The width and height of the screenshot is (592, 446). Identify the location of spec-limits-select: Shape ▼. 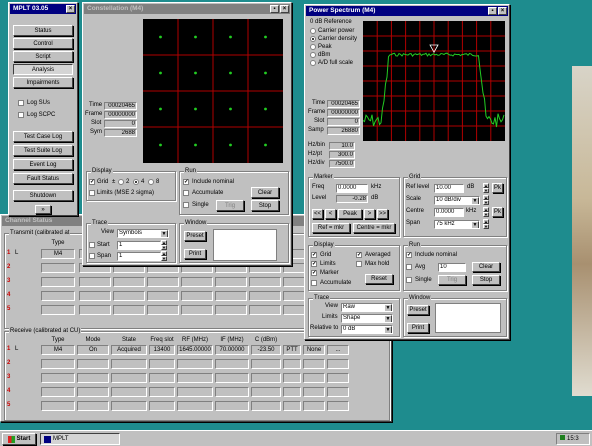
(367, 318).